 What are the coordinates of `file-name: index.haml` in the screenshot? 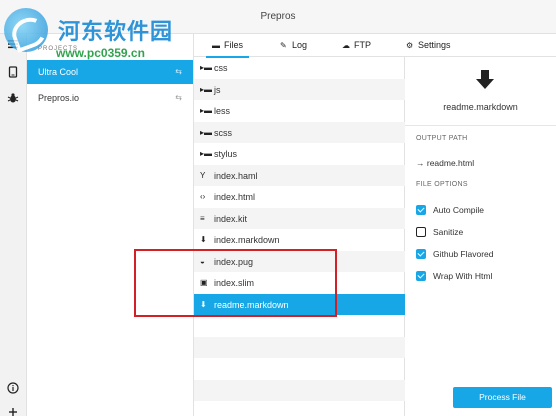 It's located at (236, 175).